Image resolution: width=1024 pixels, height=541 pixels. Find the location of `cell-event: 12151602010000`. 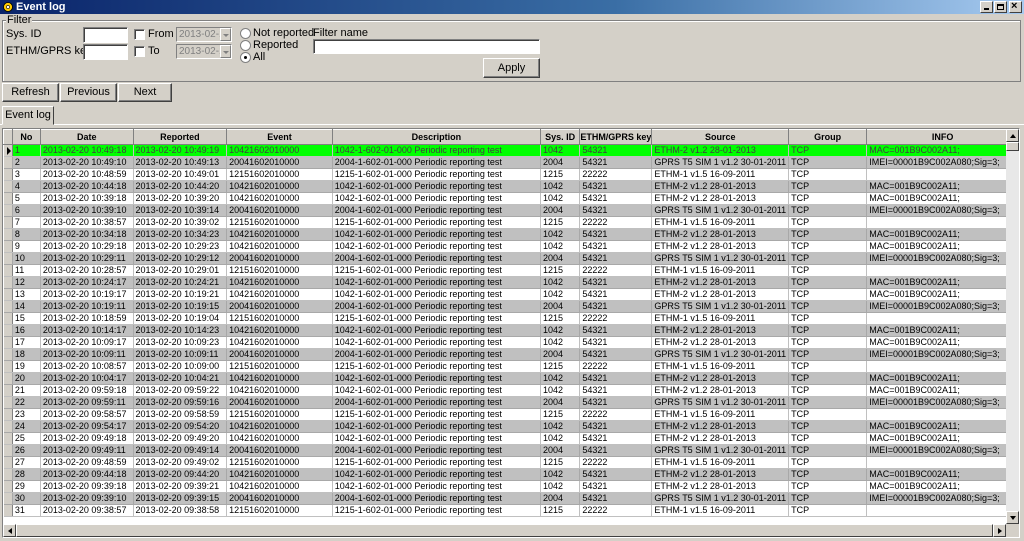

cell-event: 12151602010000 is located at coordinates (279, 174).